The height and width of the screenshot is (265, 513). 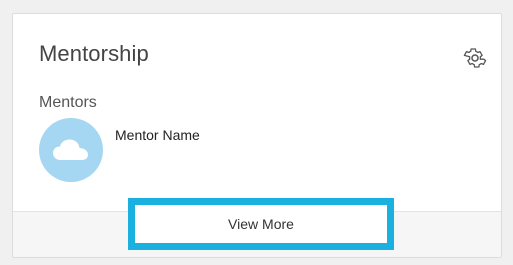 I want to click on avatar, so click(x=71, y=150).